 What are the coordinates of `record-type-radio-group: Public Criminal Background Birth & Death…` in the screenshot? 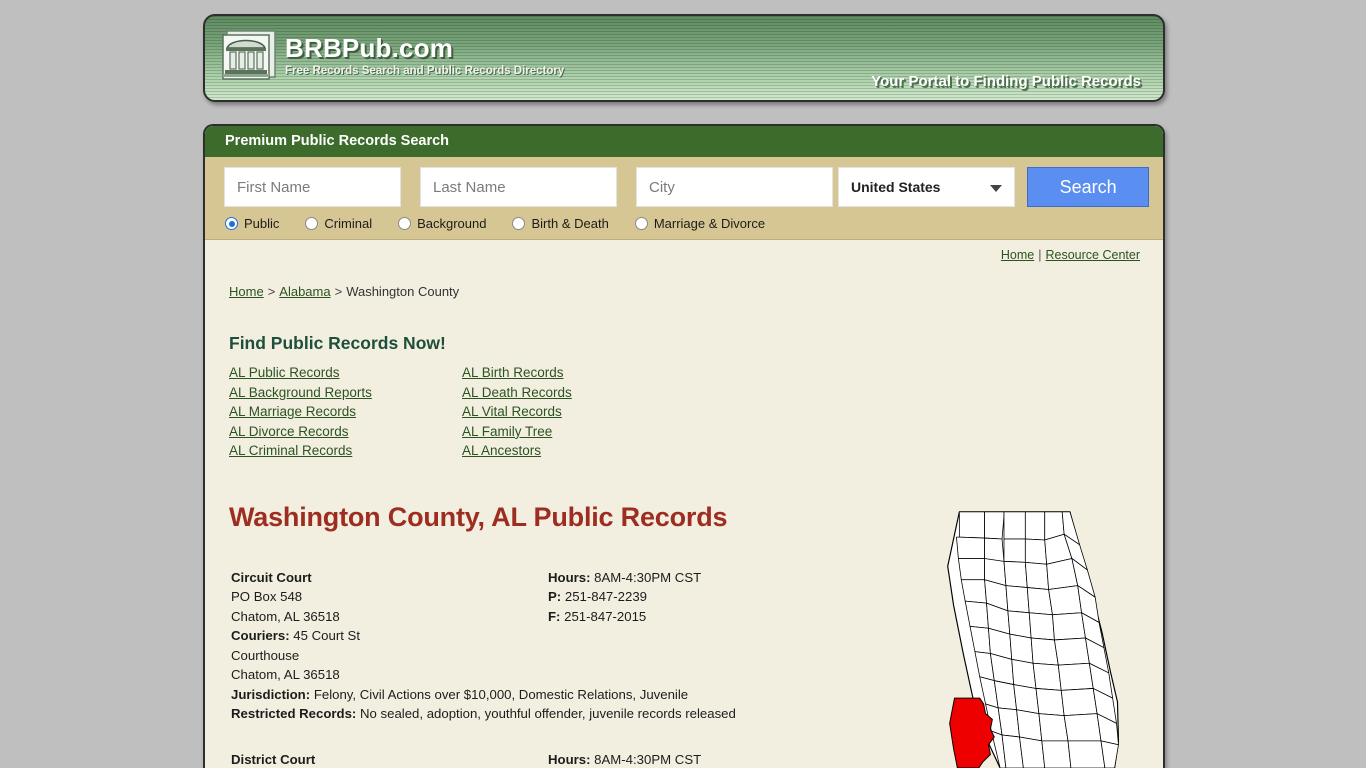 It's located at (684, 219).